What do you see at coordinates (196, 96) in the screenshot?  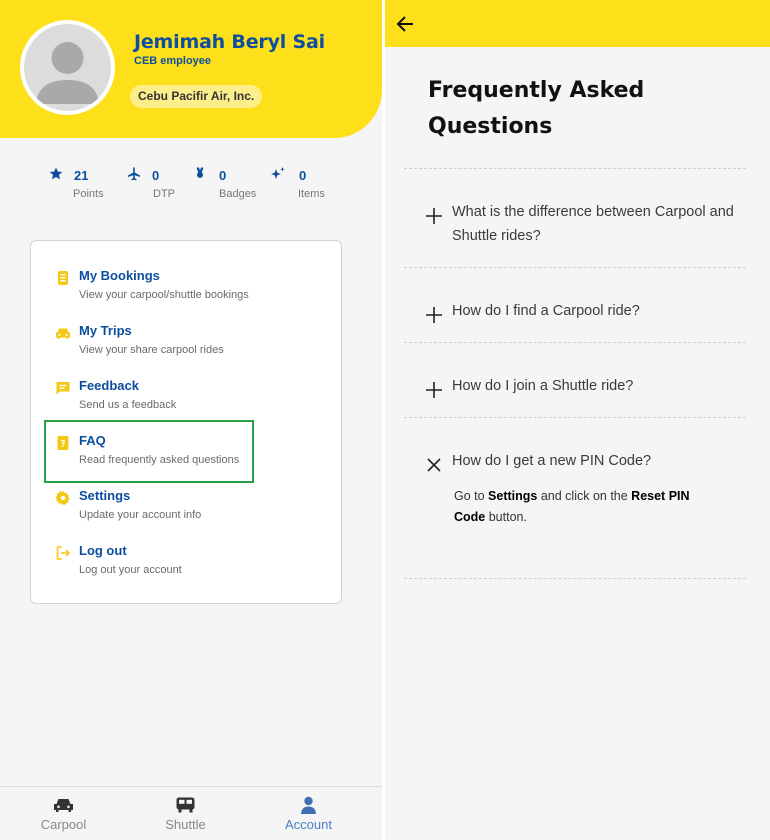 I see `company-chip: Cebu Pacifir Air, Inc.` at bounding box center [196, 96].